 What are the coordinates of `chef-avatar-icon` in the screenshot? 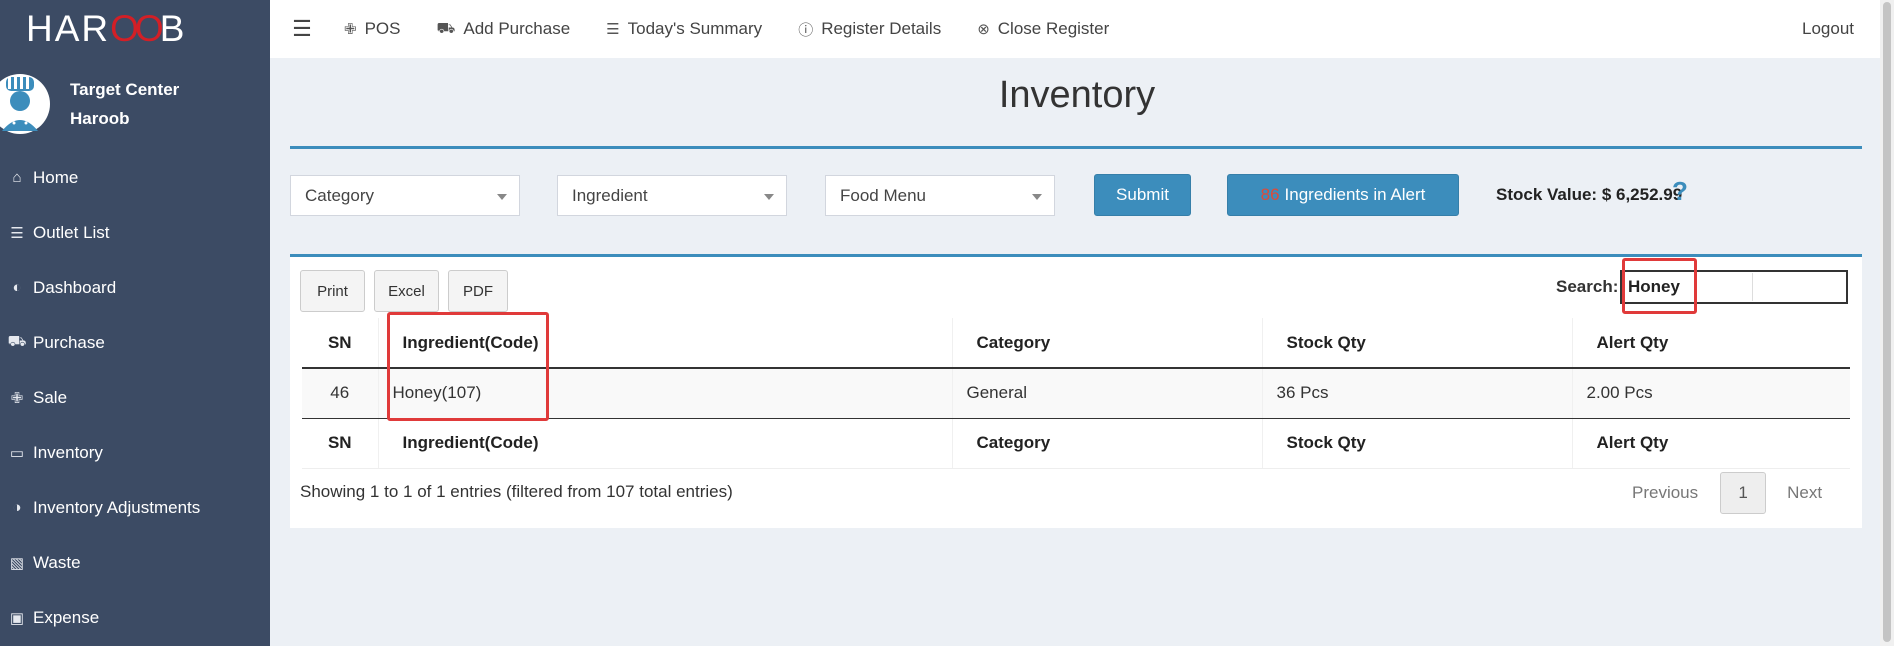 It's located at (25, 104).